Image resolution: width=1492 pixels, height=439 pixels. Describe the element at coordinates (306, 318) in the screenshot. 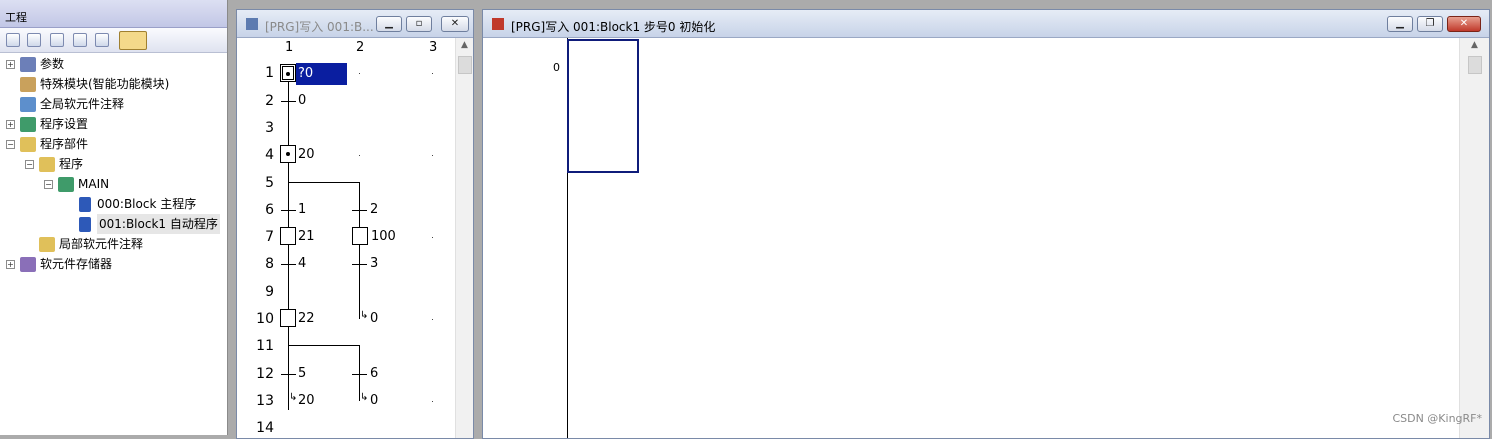

I see `step-label: 22` at that location.